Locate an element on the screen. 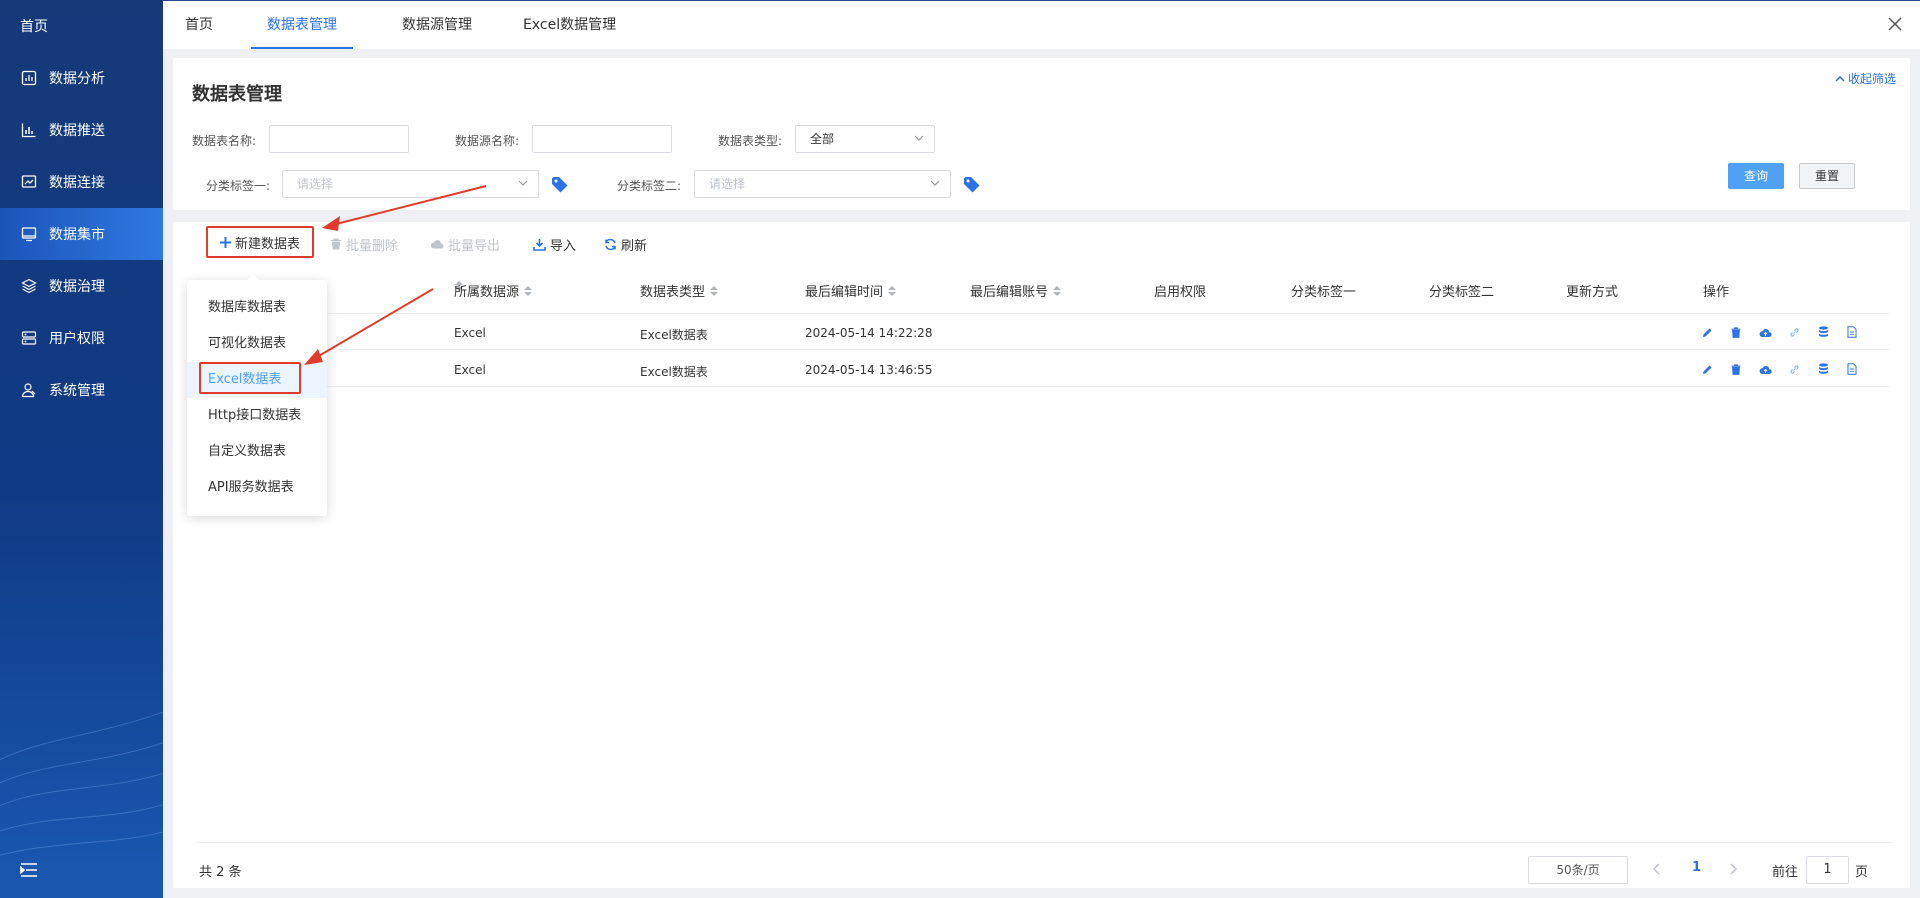 Image resolution: width=1920 pixels, height=898 pixels. sidebar-item-data-market: 数据集市 is located at coordinates (81, 234).